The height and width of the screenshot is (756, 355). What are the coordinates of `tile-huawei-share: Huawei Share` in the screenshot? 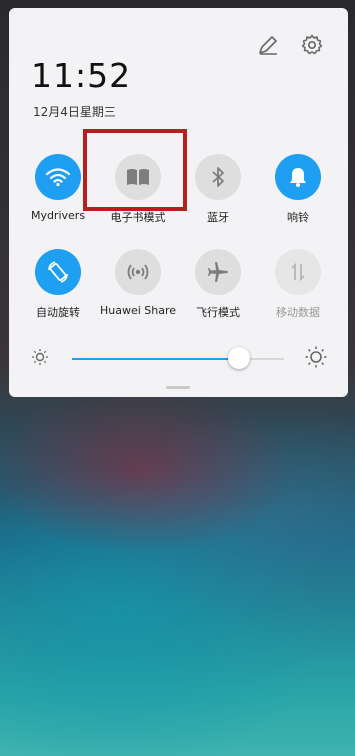 It's located at (138, 283).